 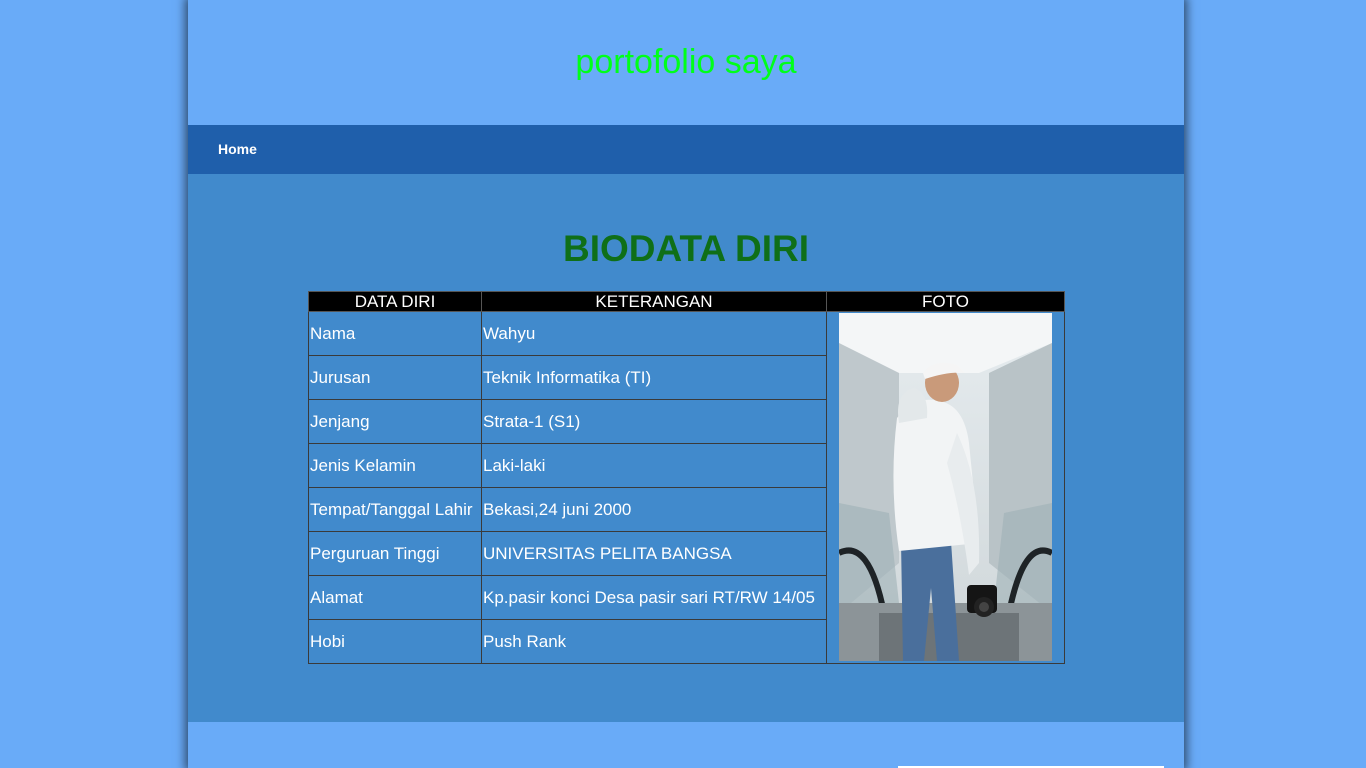 I want to click on field-label: Hobi, so click(x=395, y=641).